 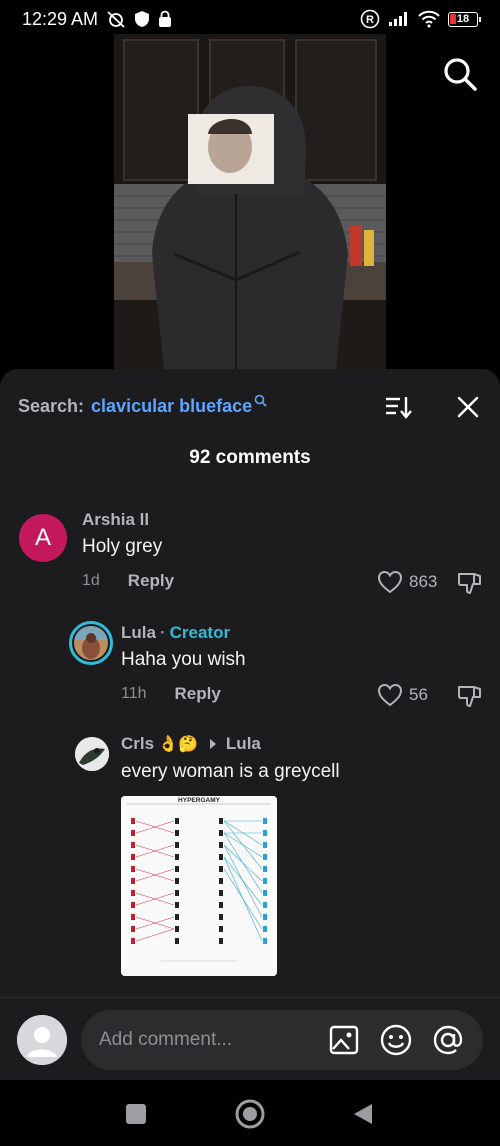 What do you see at coordinates (399, 19) in the screenshot?
I see `signal-icon` at bounding box center [399, 19].